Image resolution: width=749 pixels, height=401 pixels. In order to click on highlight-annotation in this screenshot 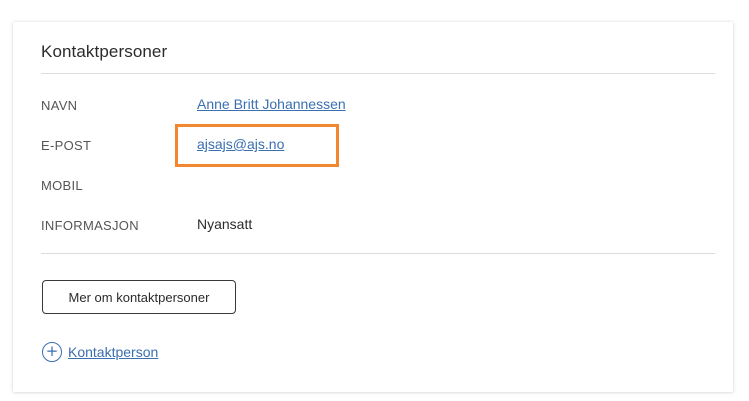, I will do `click(257, 145)`.